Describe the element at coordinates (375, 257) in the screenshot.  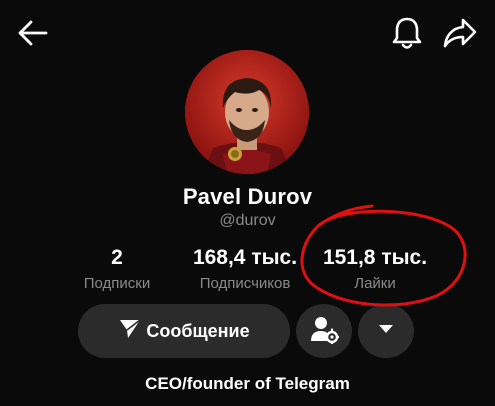
I see `stat-likes-value: 151,8 тыс.` at that location.